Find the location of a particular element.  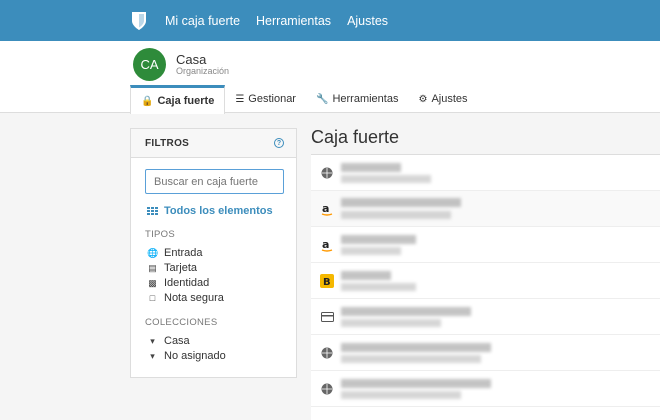

lock-icon: 🔒 is located at coordinates (147, 101).